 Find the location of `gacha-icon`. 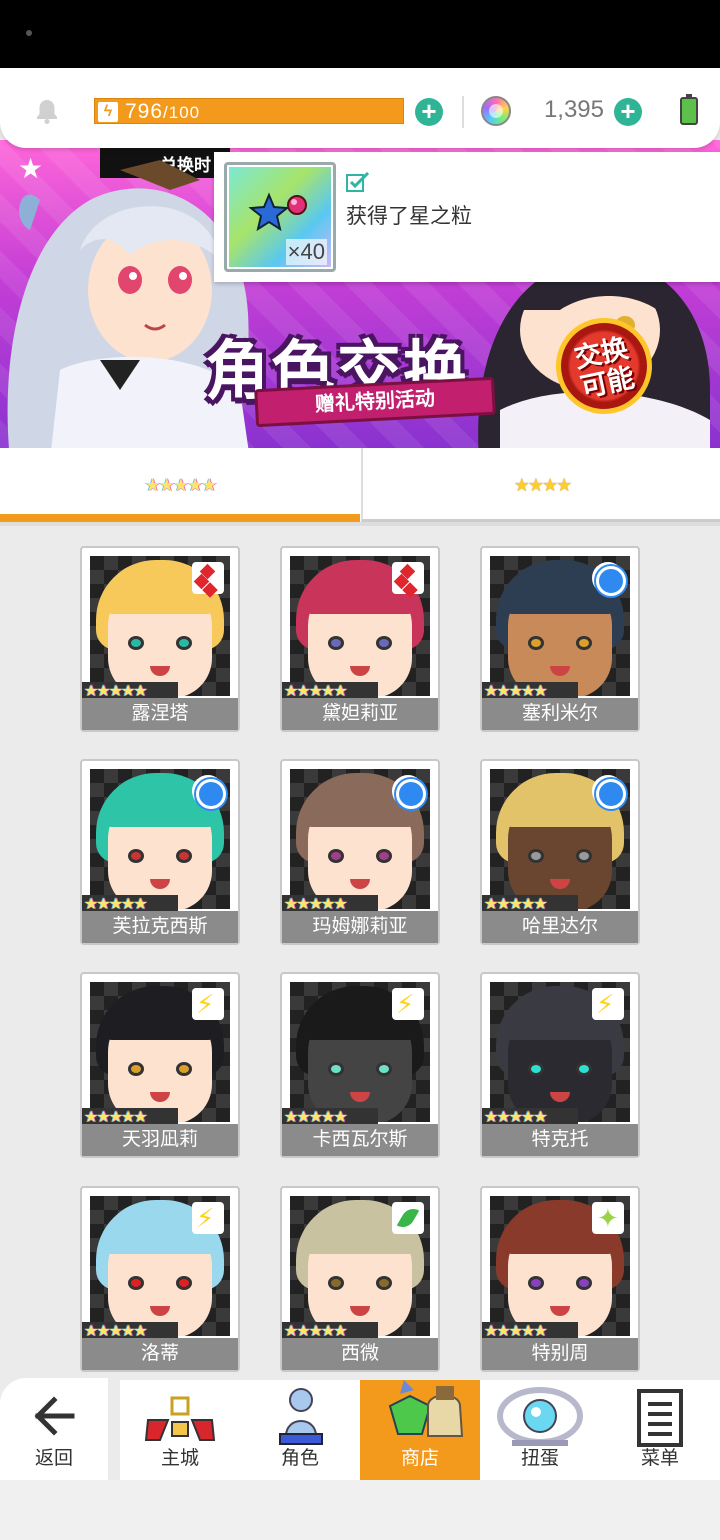

gacha-icon is located at coordinates (540, 1416).